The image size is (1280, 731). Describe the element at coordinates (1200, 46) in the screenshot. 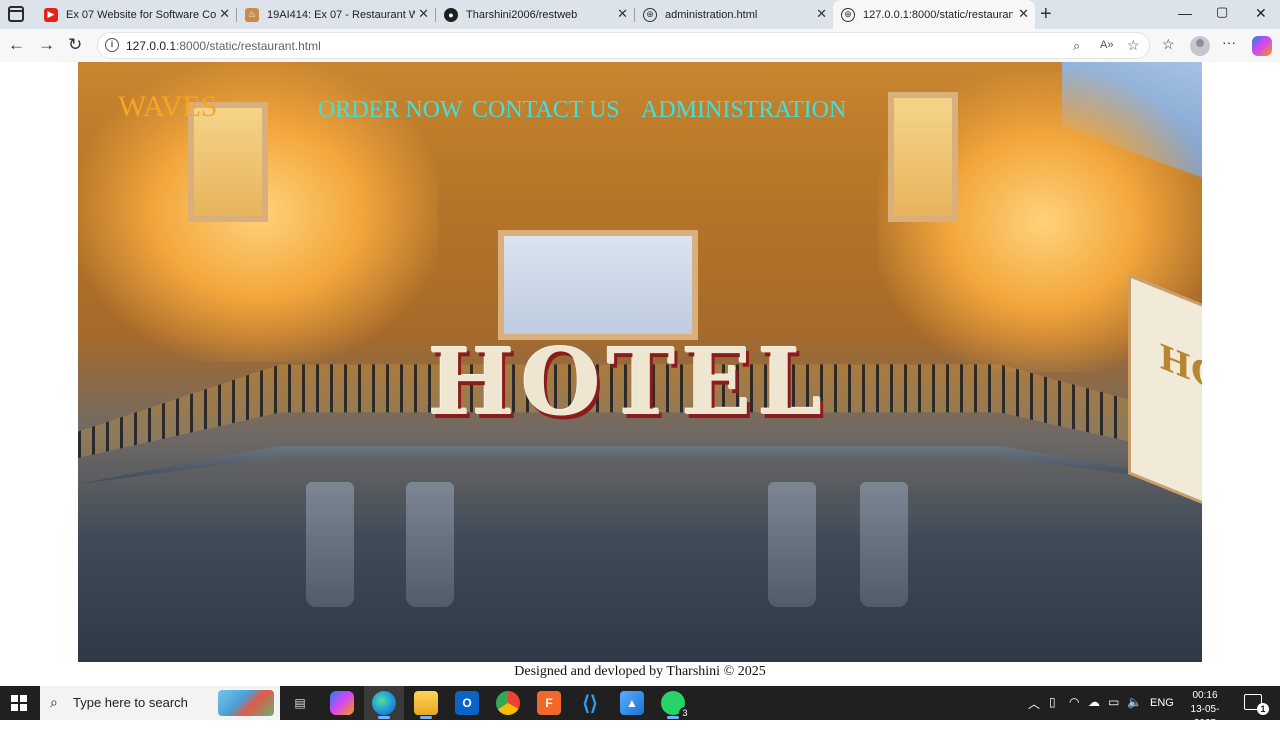

I see `profile-avatar` at that location.